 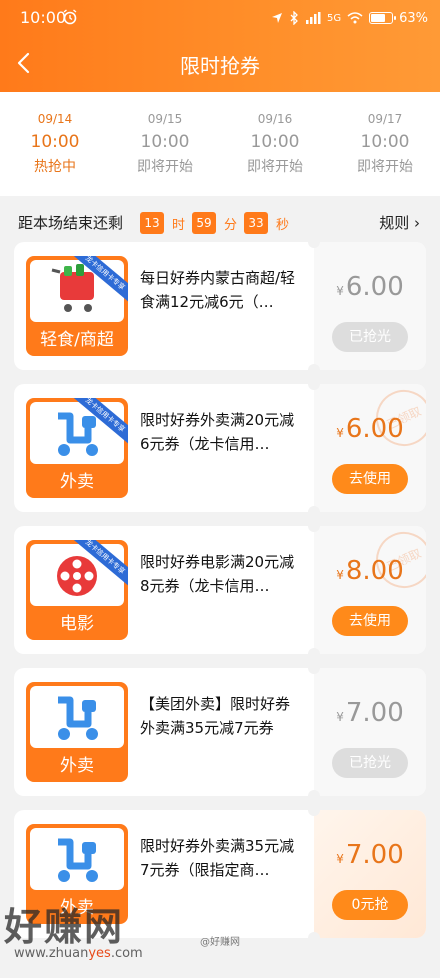 I want to click on coupon-thumbnail: 外卖, so click(x=77, y=732).